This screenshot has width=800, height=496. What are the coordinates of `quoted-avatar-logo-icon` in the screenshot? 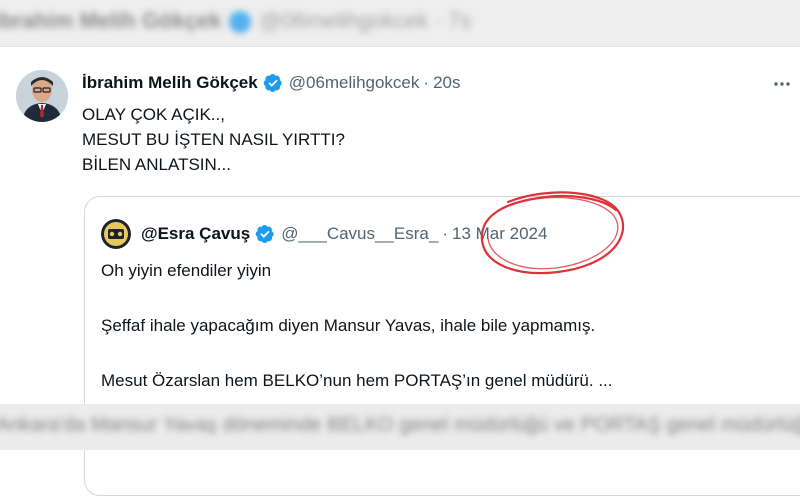 It's located at (116, 234).